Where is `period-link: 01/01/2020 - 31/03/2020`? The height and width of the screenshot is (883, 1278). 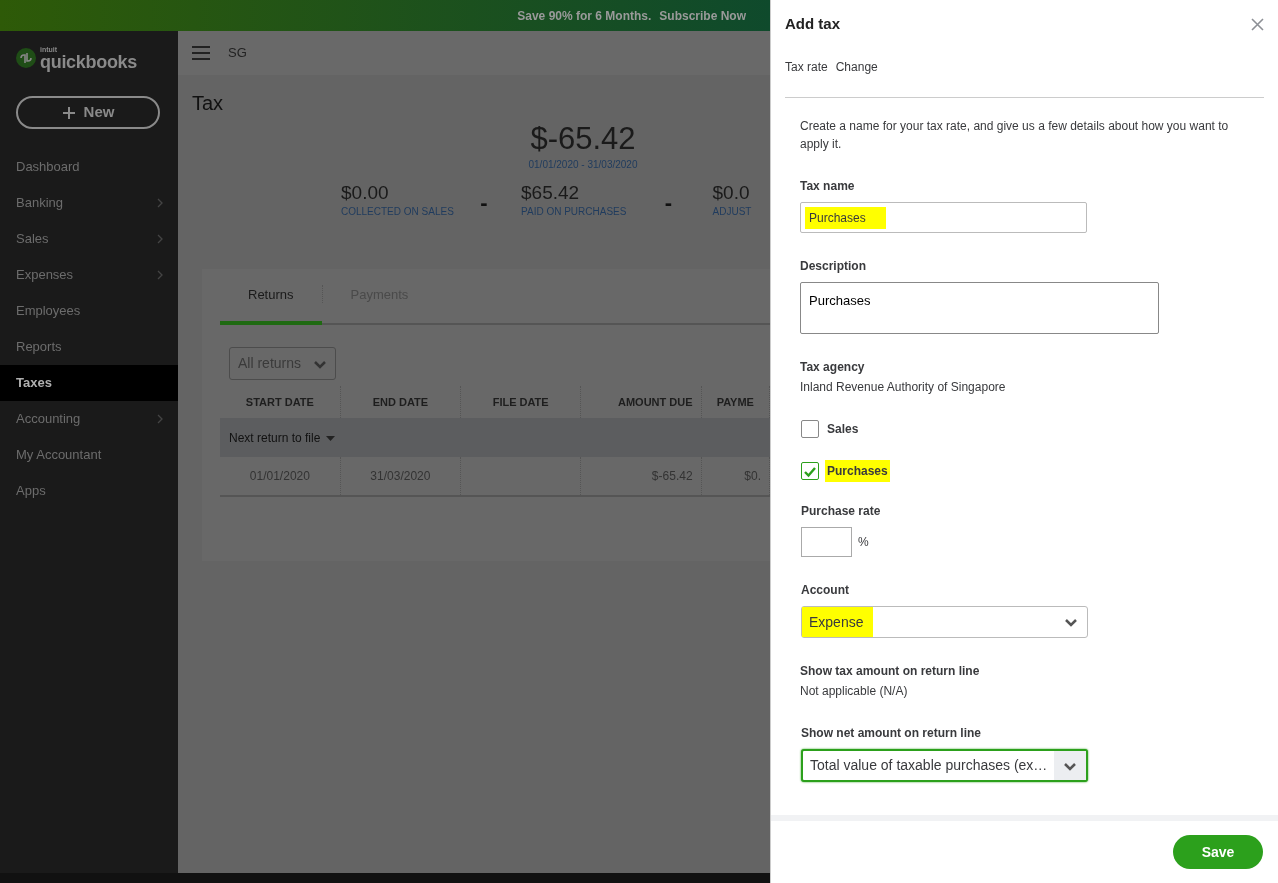 period-link: 01/01/2020 - 31/03/2020 is located at coordinates (583, 164).